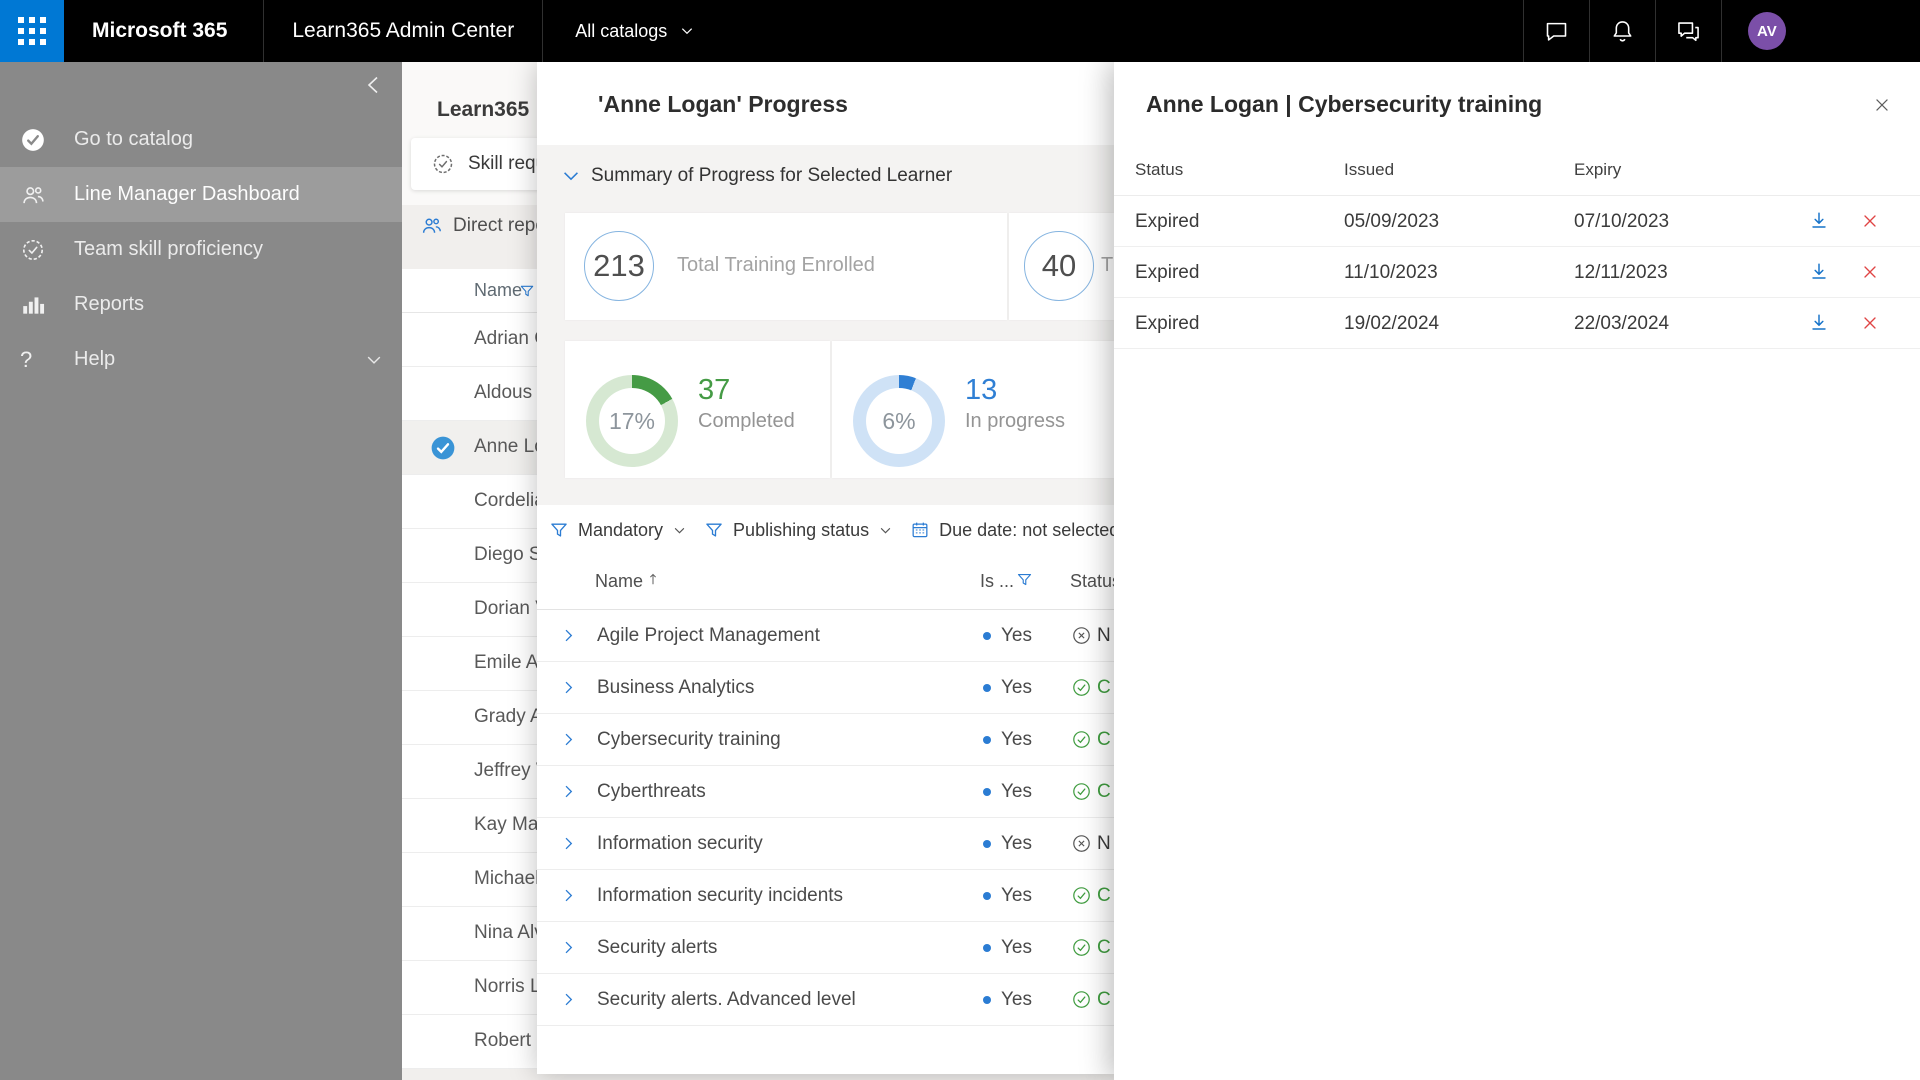 The image size is (1920, 1080). What do you see at coordinates (431, 225) in the screenshot?
I see `people-icon` at bounding box center [431, 225].